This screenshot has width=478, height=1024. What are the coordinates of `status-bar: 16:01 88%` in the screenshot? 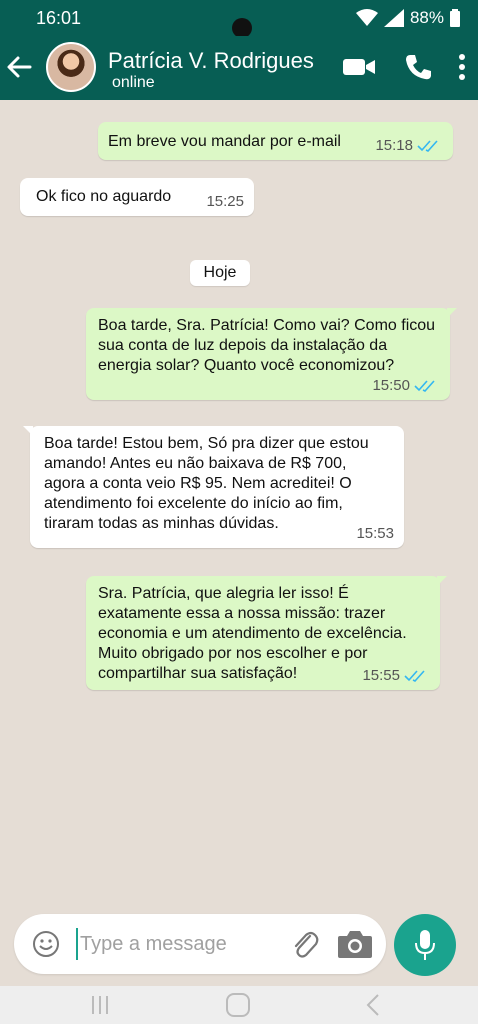 It's located at (239, 19).